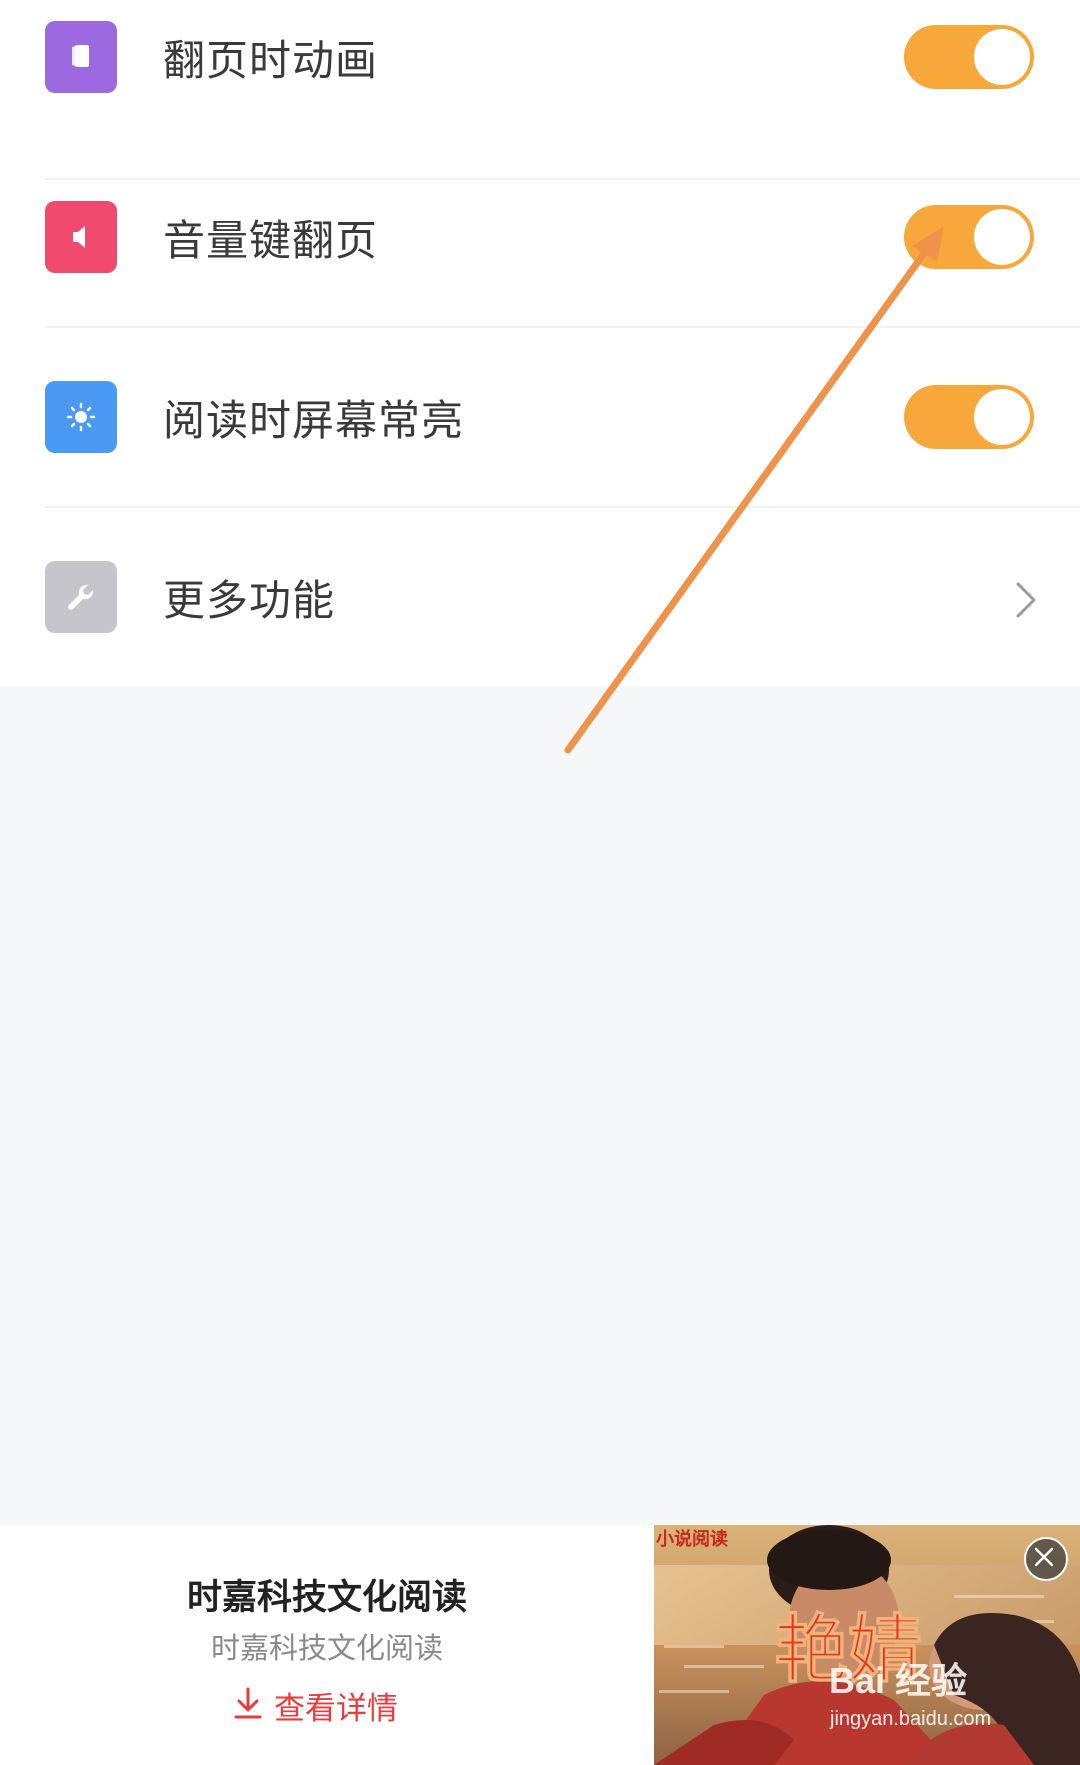 Image resolution: width=1080 pixels, height=1765 pixels. Describe the element at coordinates (1026, 600) in the screenshot. I see `chevron-right-icon` at that location.